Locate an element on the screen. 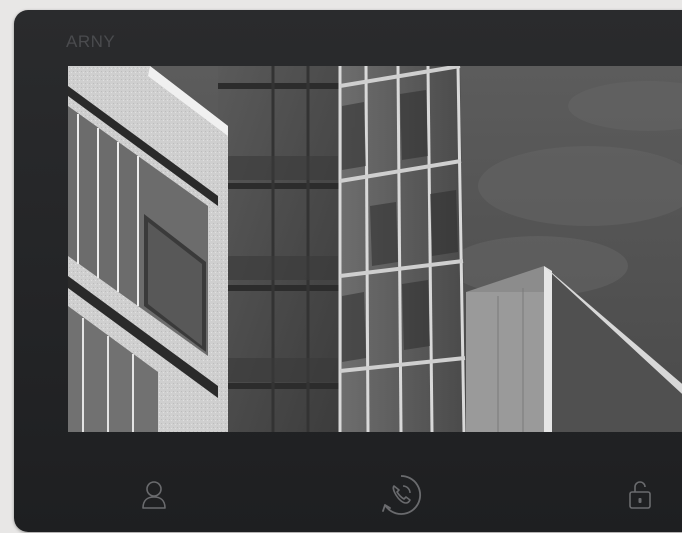  call-button is located at coordinates (401, 495).